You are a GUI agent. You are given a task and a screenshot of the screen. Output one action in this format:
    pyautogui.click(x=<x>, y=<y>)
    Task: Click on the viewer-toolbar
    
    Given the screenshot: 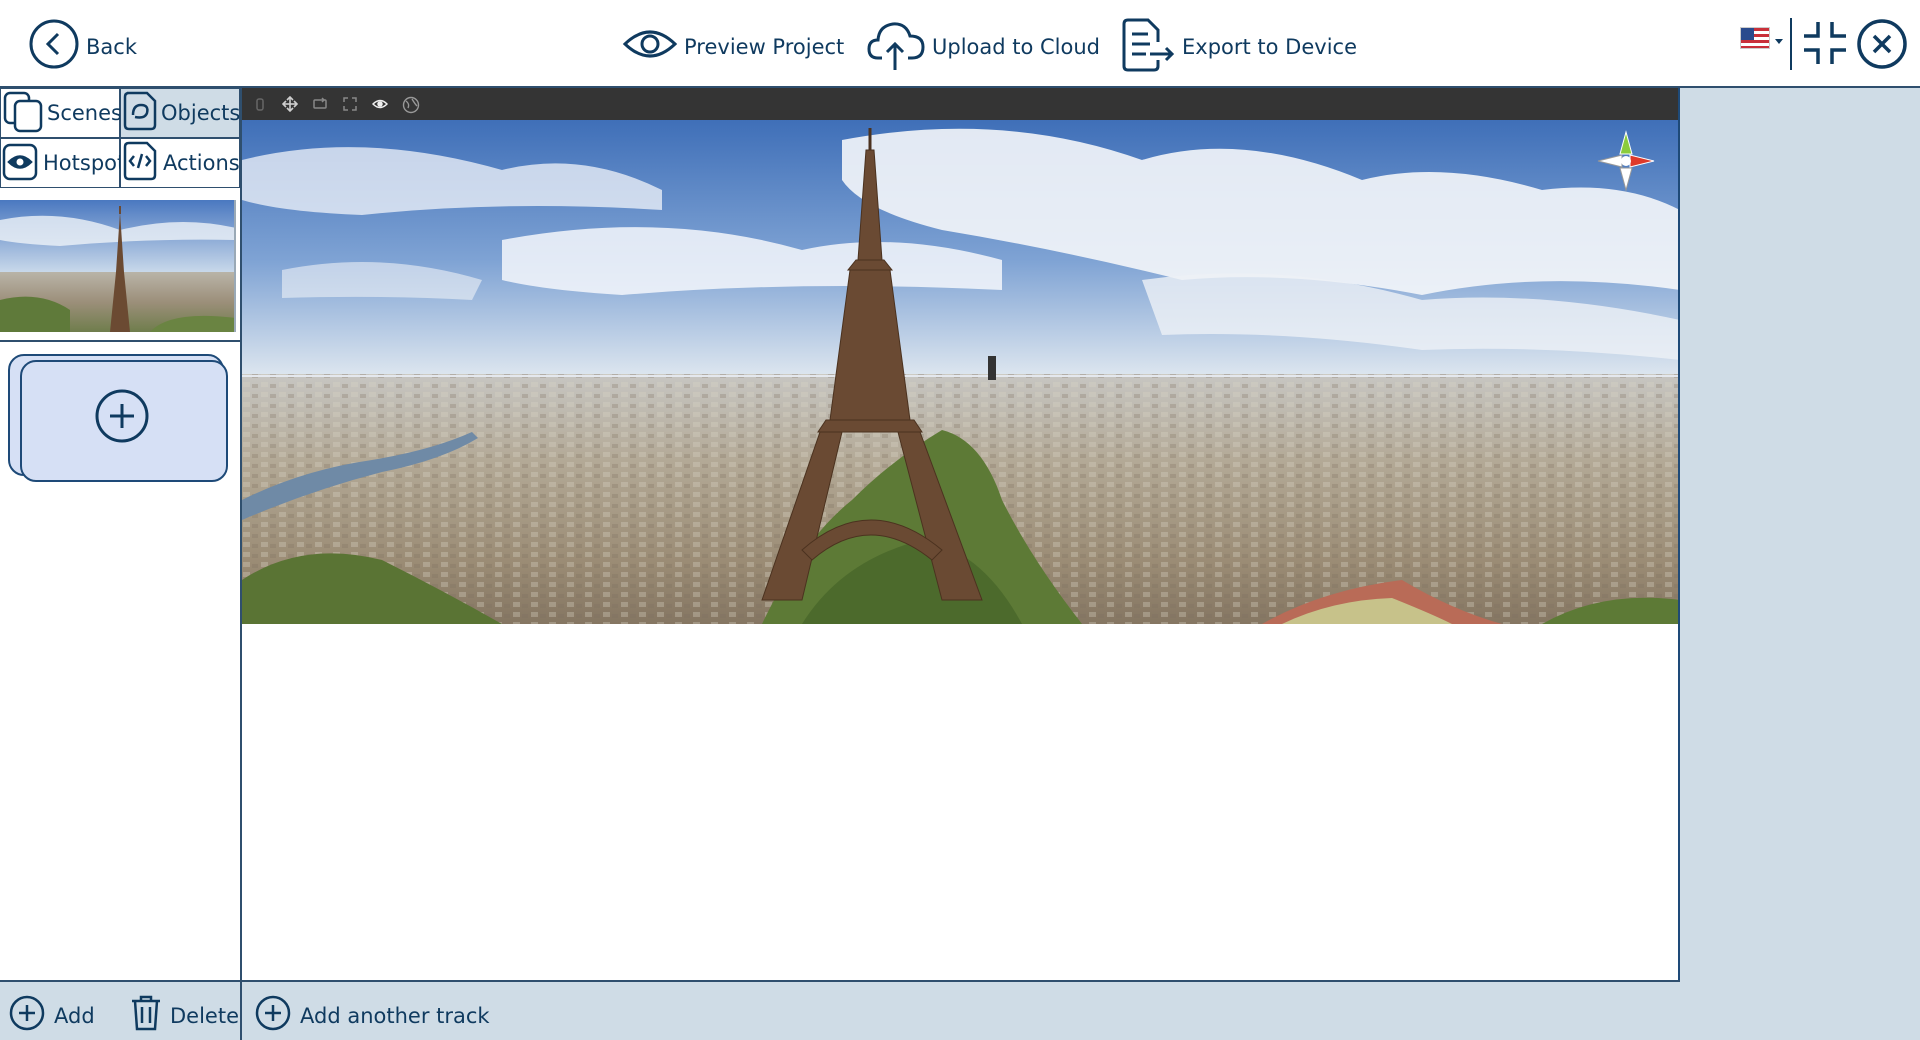 What is the action you would take?
    pyautogui.click(x=961, y=104)
    